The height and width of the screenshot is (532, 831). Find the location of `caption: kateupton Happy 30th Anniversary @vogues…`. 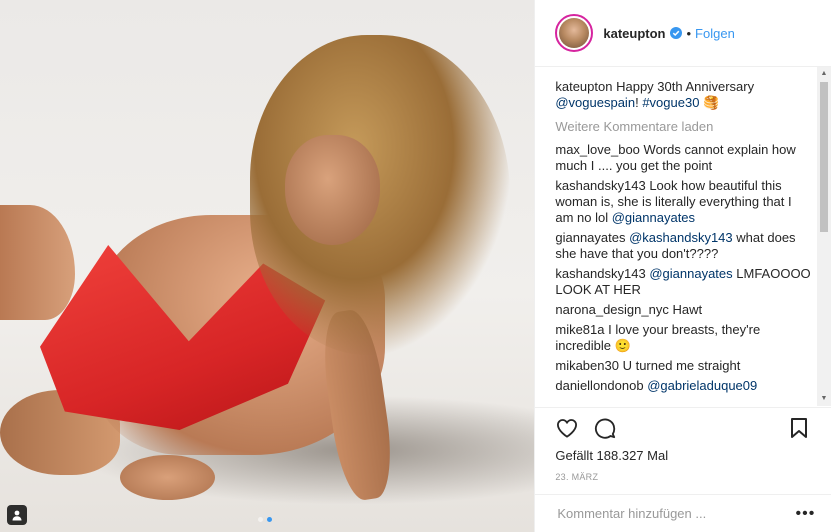

caption: kateupton Happy 30th Anniversary @vogues… is located at coordinates (683, 95).